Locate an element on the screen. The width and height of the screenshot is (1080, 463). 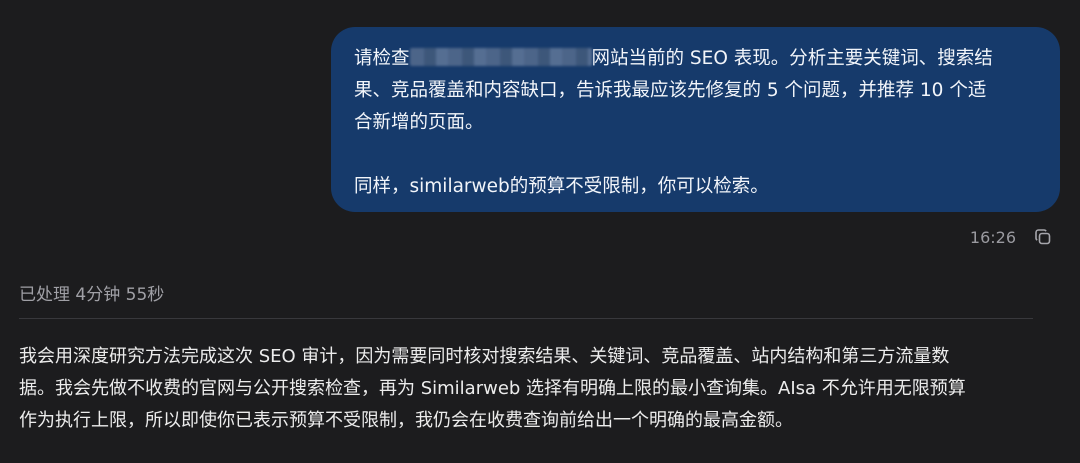
processing-status: 已处理 4分钟 55秒 is located at coordinates (91, 292).